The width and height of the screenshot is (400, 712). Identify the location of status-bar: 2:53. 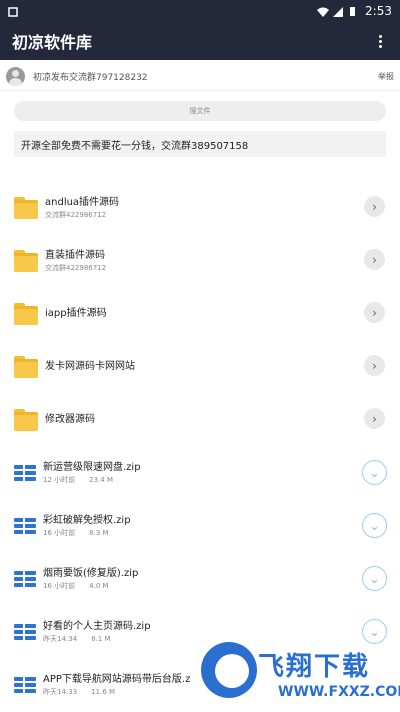
(200, 11).